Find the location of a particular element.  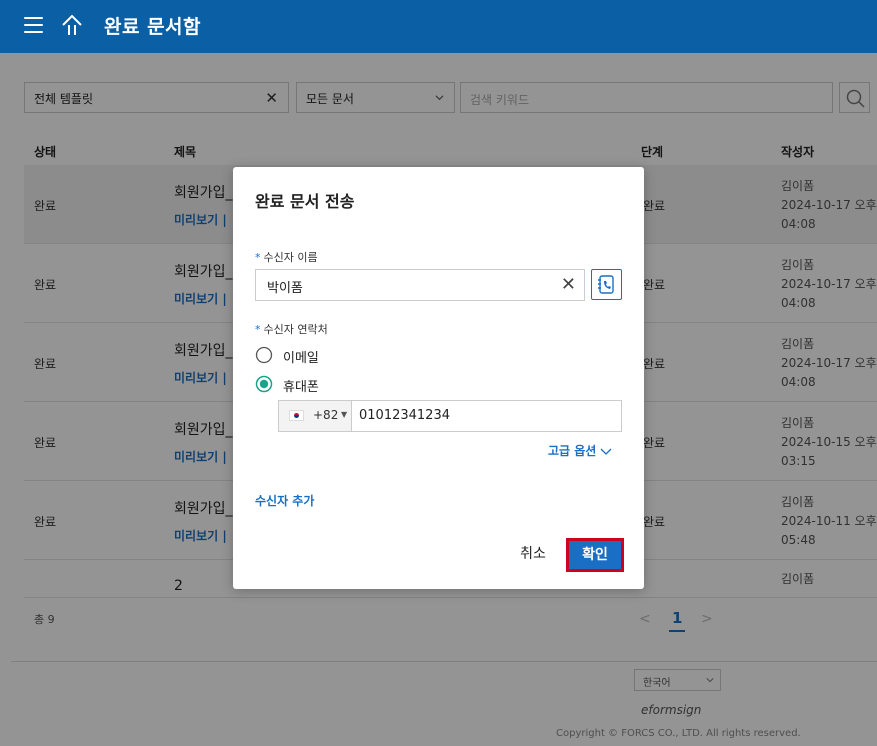

recipient-name-label: * 수신자 이름 is located at coordinates (286, 257).